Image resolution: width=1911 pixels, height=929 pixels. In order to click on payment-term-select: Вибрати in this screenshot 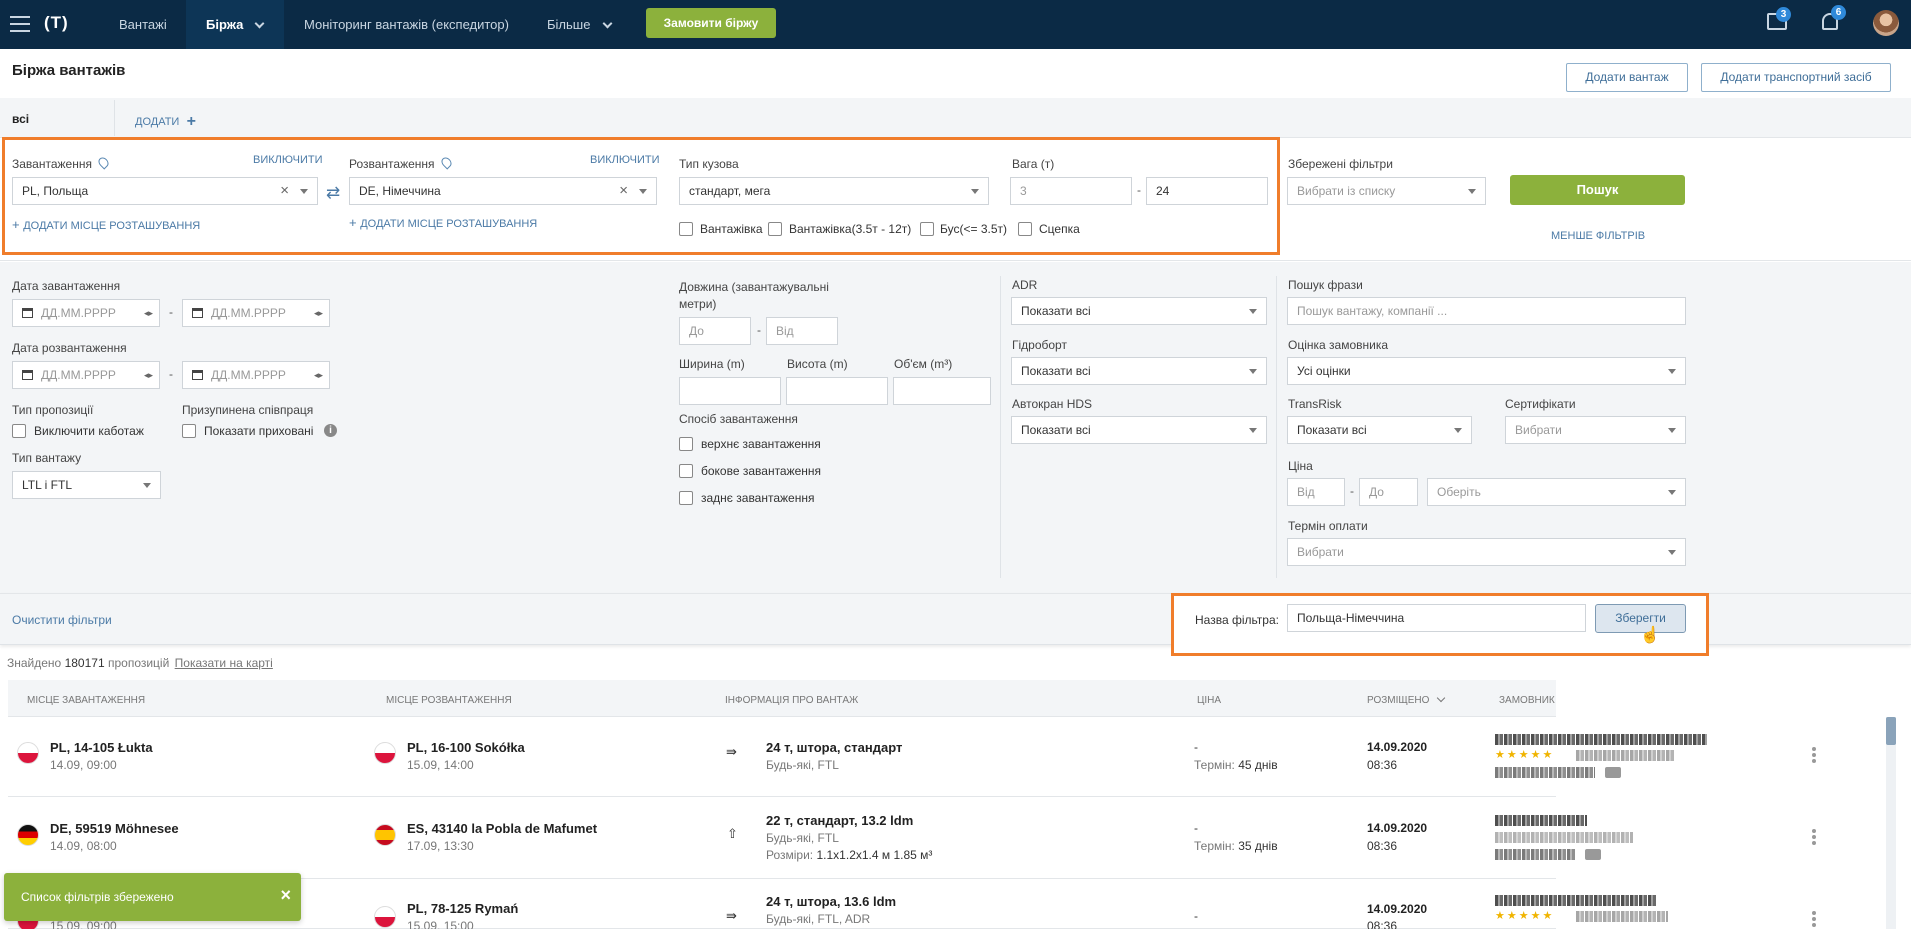, I will do `click(1486, 552)`.